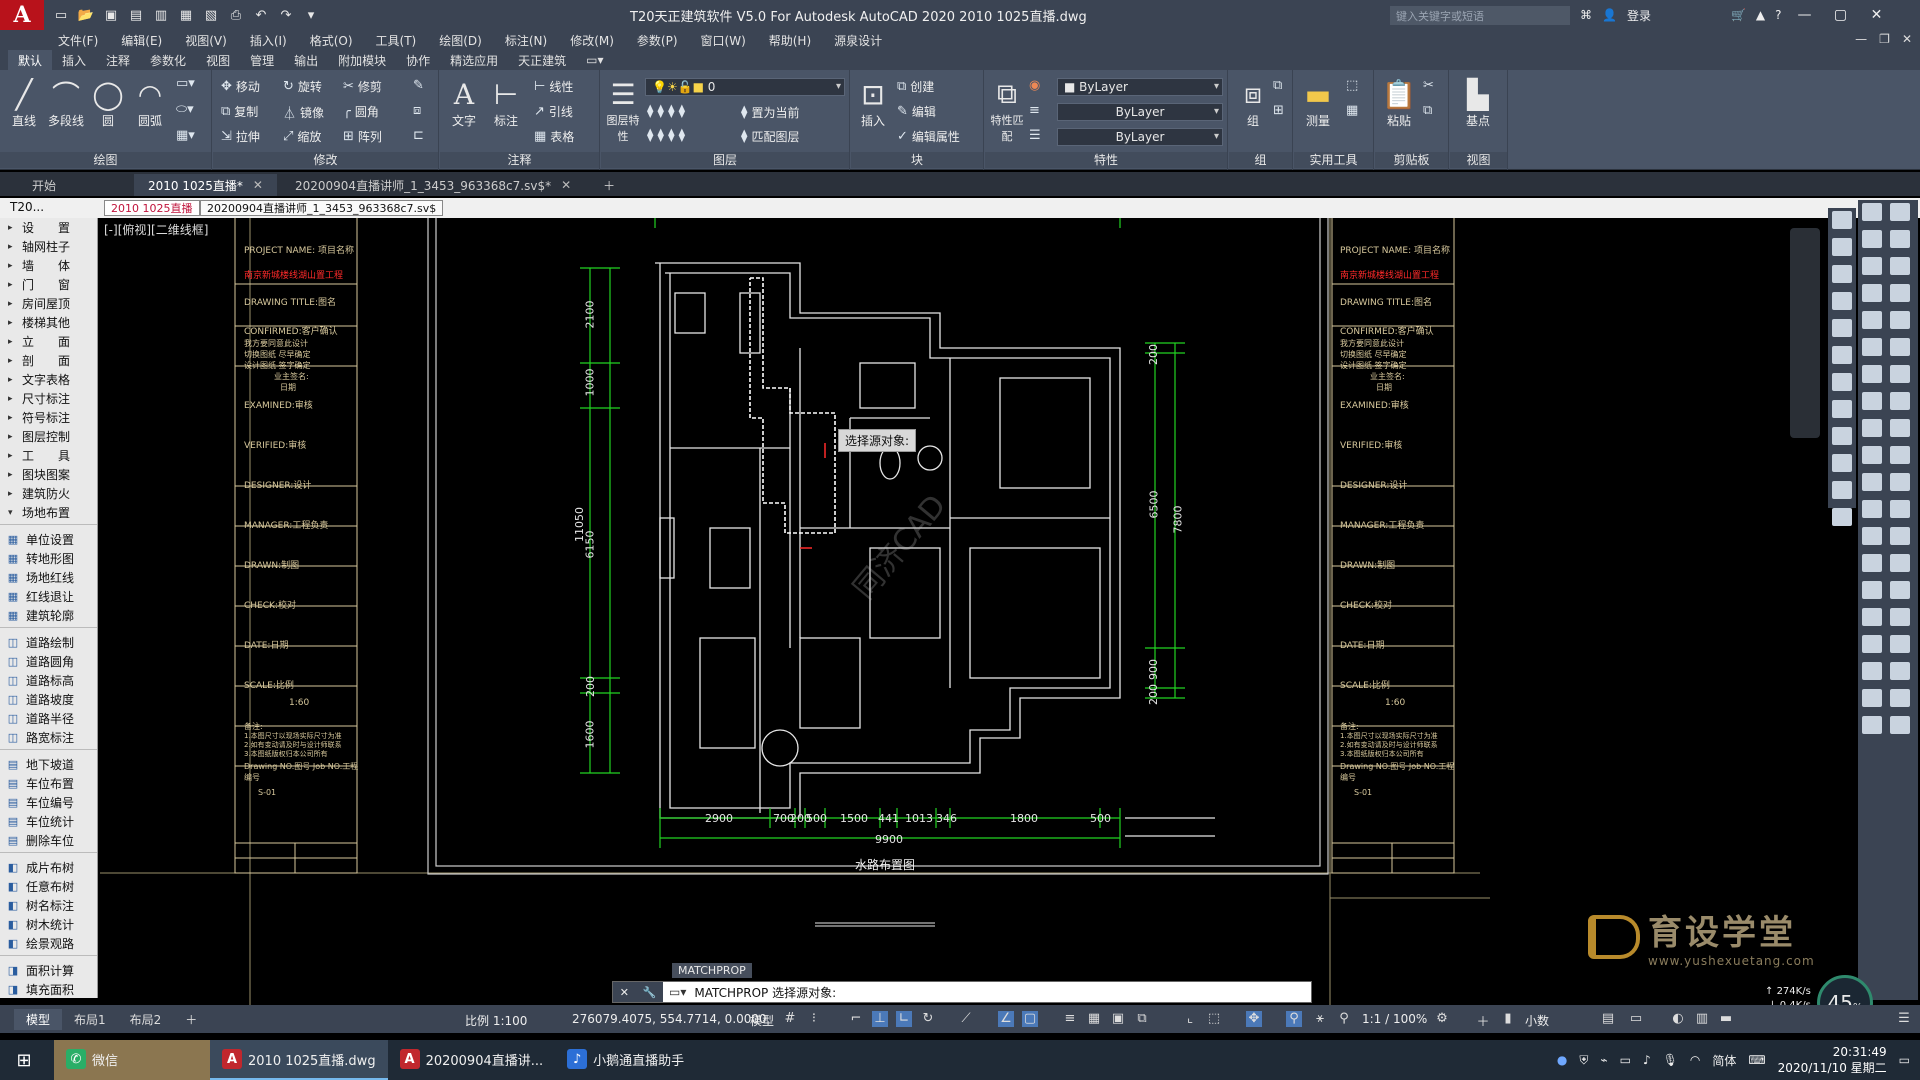  What do you see at coordinates (1140, 112) in the screenshot?
I see `linetype-dropdown: ByLayer` at bounding box center [1140, 112].